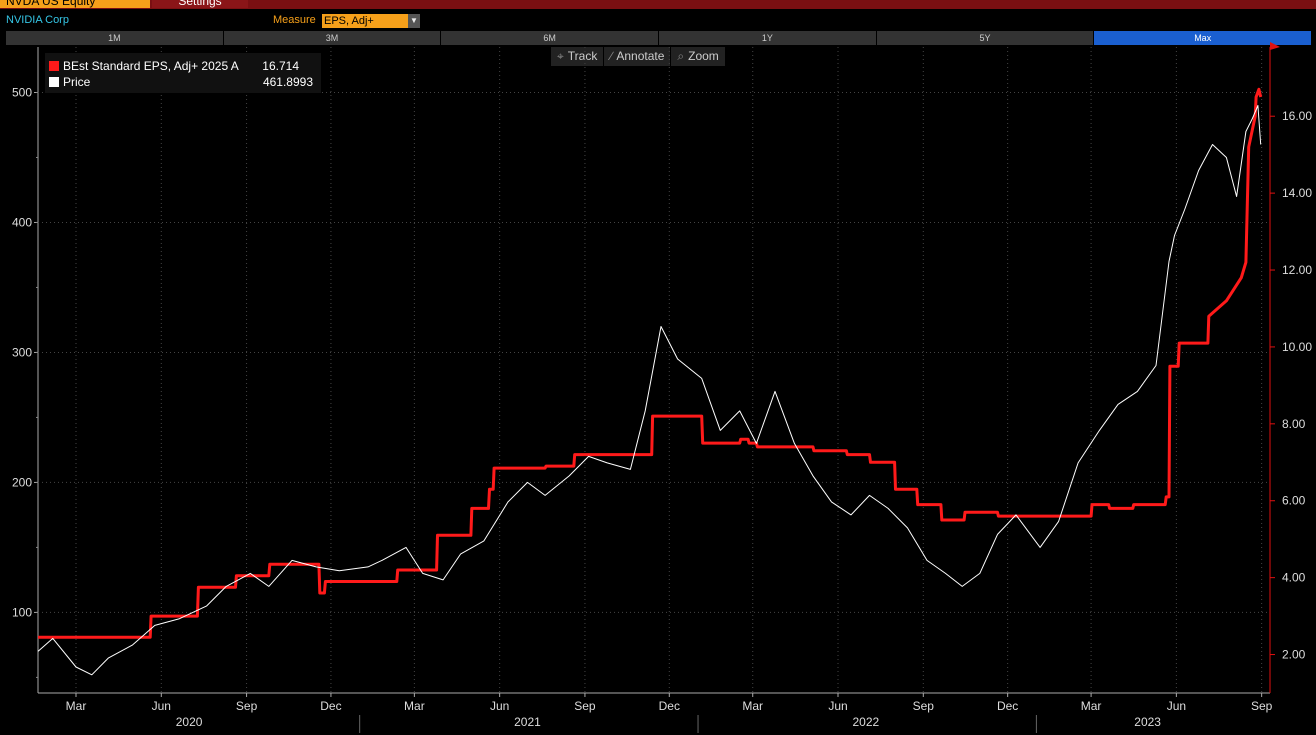 The image size is (1316, 735). What do you see at coordinates (77, 82) in the screenshot?
I see `legend-price-label: Price` at bounding box center [77, 82].